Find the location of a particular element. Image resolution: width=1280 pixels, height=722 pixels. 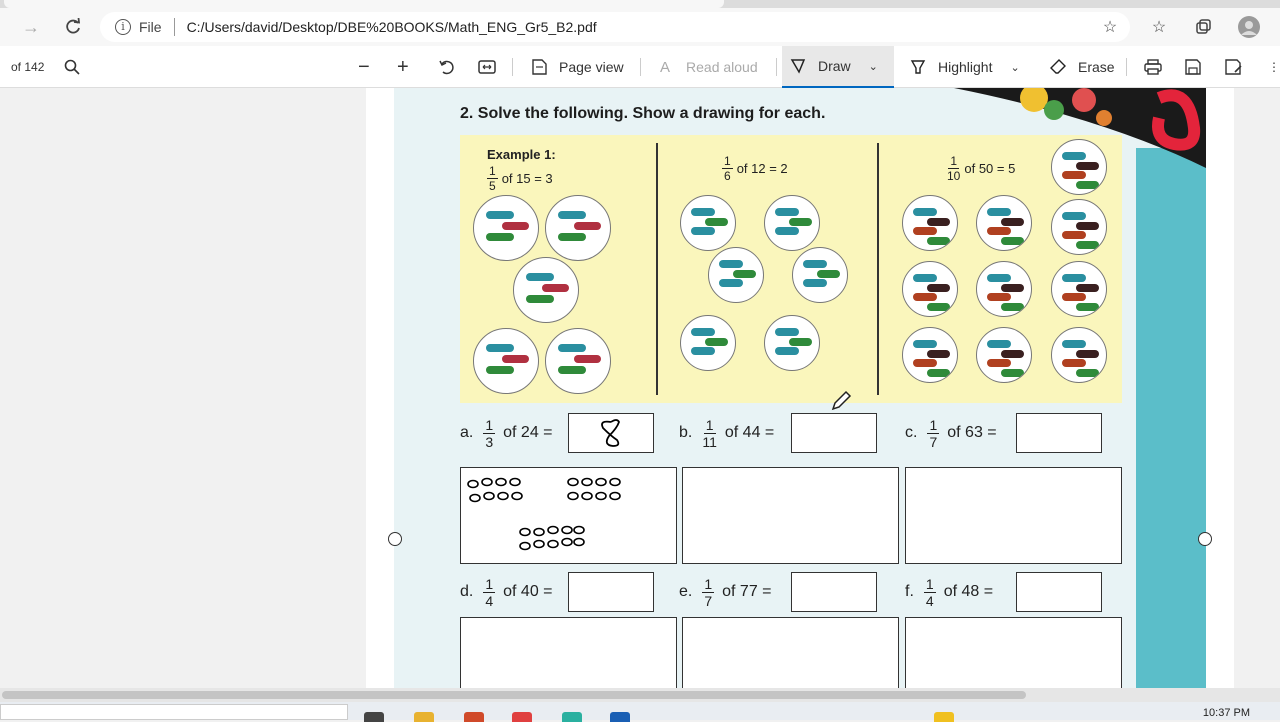

erase-button: Erase is located at coordinates (1082, 67).